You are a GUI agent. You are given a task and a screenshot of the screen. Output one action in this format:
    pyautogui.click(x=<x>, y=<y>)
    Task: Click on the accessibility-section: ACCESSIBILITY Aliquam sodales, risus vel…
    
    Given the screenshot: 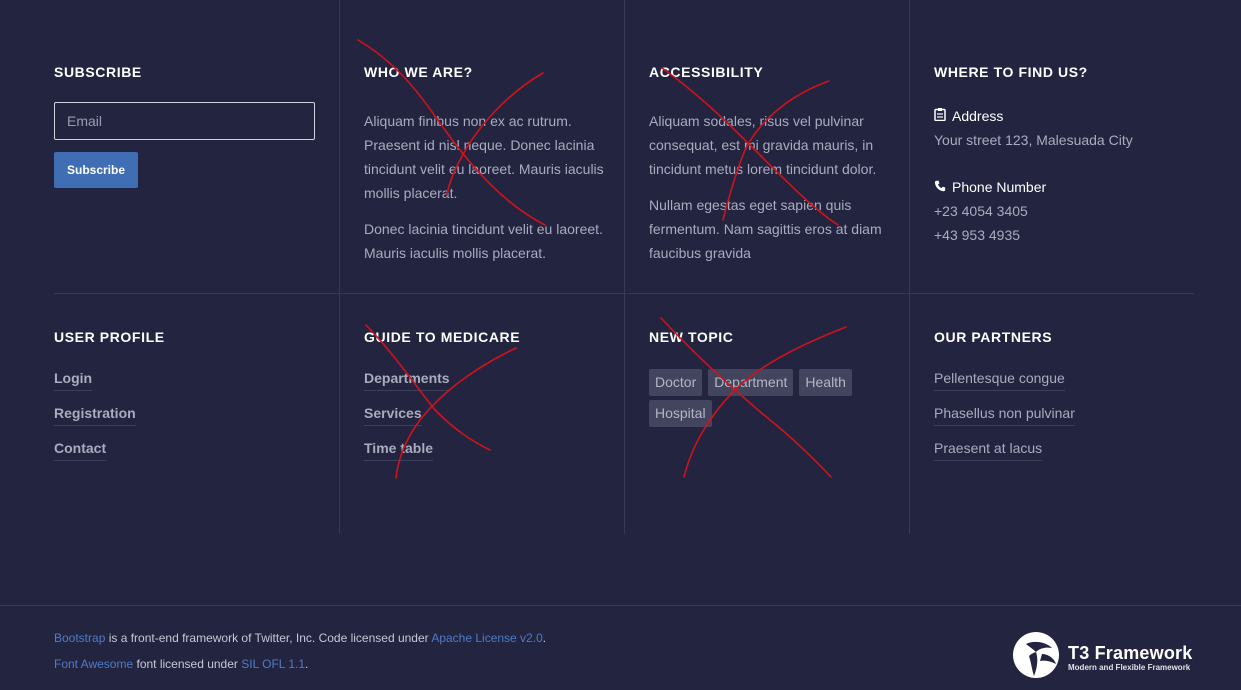 What is the action you would take?
    pyautogui.click(x=766, y=146)
    